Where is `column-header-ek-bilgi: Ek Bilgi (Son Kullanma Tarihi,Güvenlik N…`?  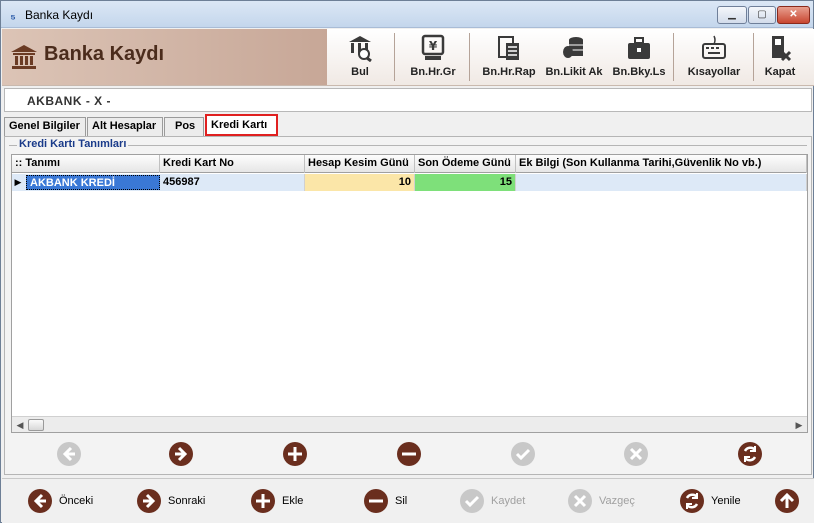 column-header-ek-bilgi: Ek Bilgi (Son Kullanma Tarihi,Güvenlik N… is located at coordinates (661, 164).